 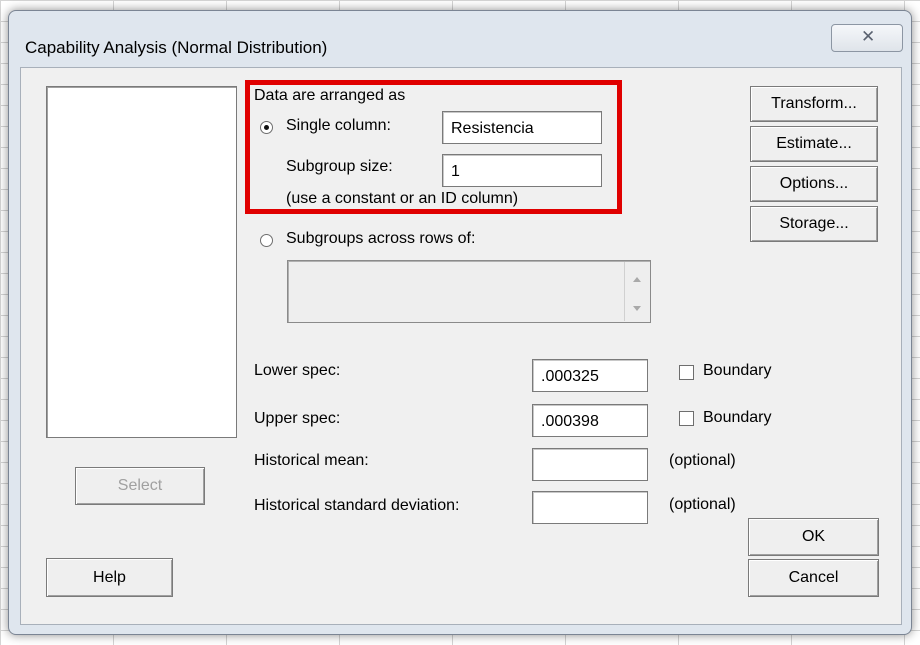 I want to click on lower-boundary-label: Boundary, so click(x=737, y=370).